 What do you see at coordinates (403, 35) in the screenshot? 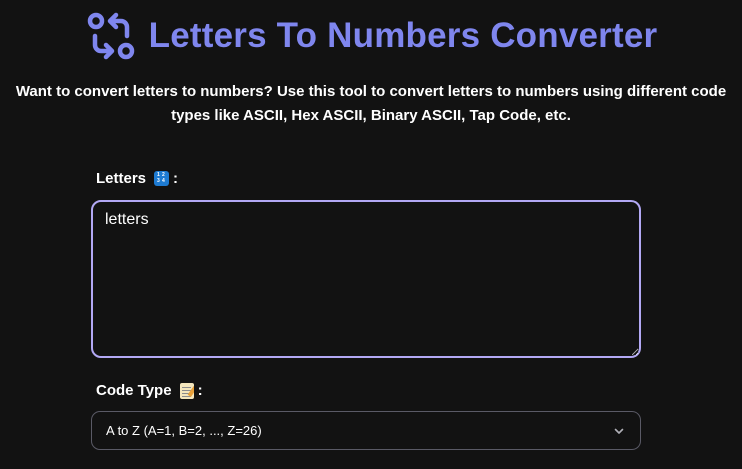
I see `page-title: Letters To Numbers Converter` at bounding box center [403, 35].